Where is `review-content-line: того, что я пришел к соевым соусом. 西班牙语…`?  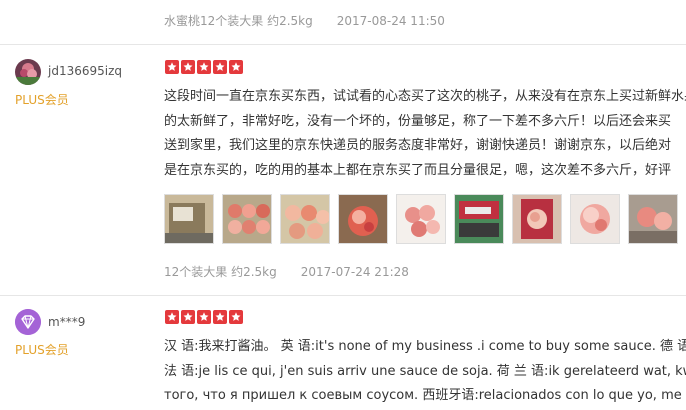 review-content-line: того, что я пришел к соевым соусом. 西班牙语… is located at coordinates (425, 395).